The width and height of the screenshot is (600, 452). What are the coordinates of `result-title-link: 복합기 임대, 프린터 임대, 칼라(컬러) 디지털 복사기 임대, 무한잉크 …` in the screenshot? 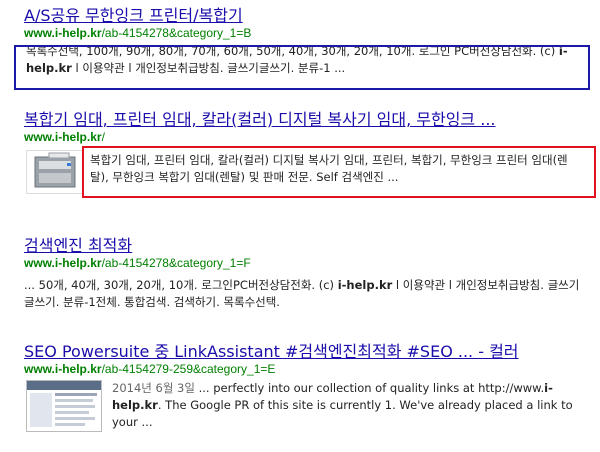 It's located at (307, 120).